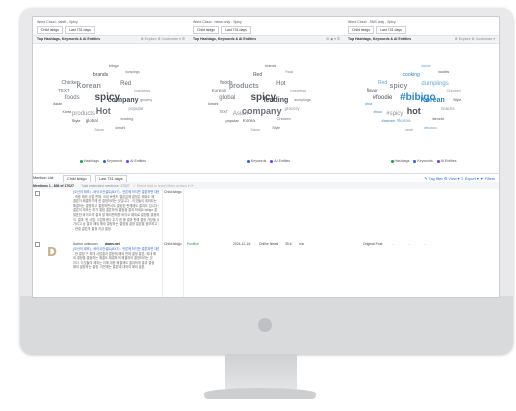 This screenshot has height=411, width=516. I want to click on cloud-word: #foodie, so click(383, 98).